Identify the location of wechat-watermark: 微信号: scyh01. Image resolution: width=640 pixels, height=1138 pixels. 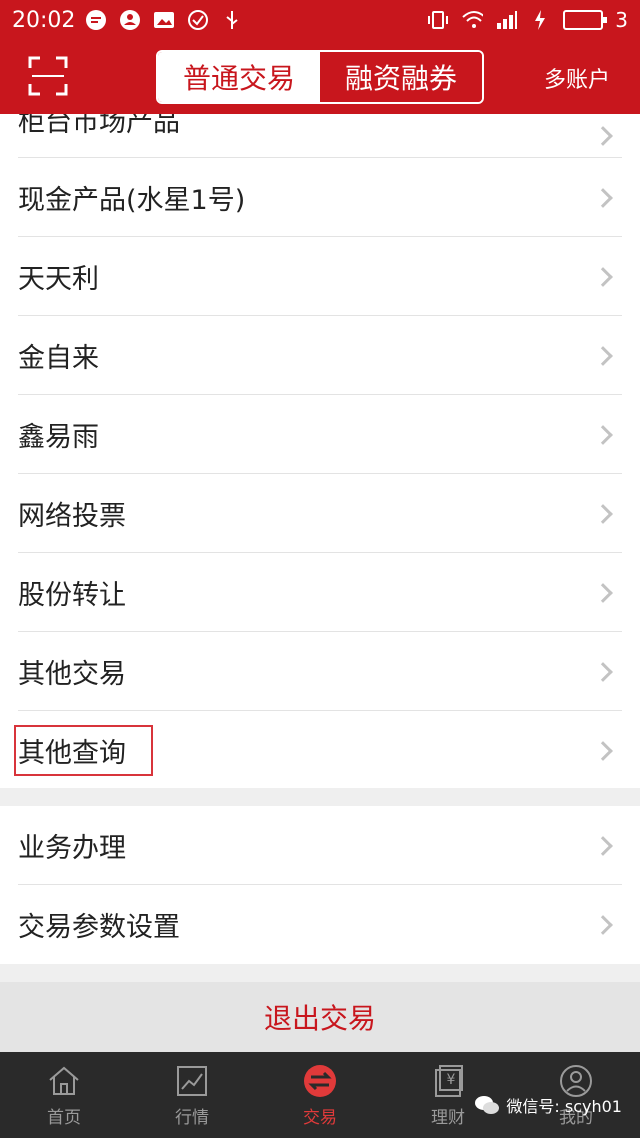
(548, 1105).